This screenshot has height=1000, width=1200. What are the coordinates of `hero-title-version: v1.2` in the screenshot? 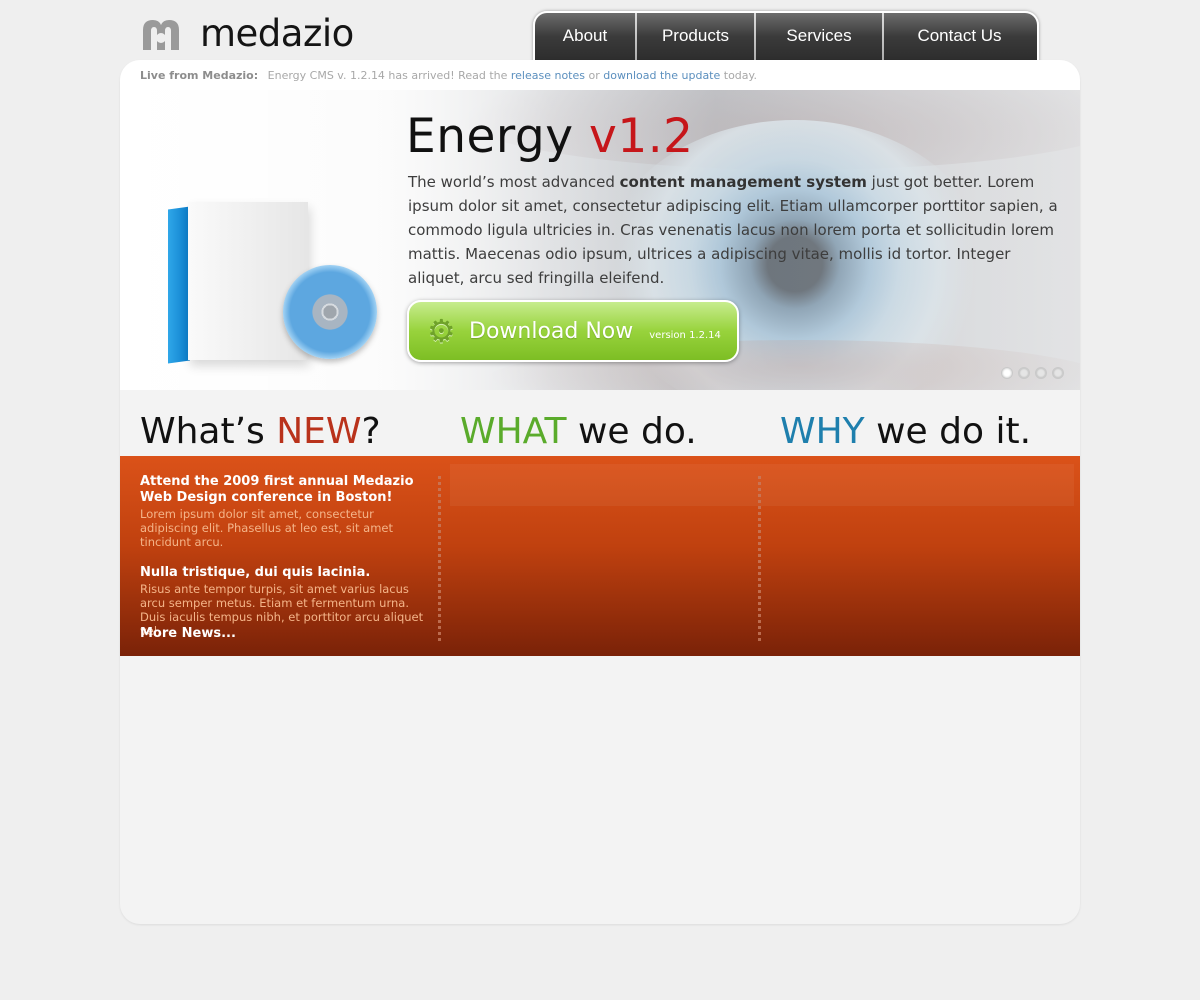 It's located at (641, 136).